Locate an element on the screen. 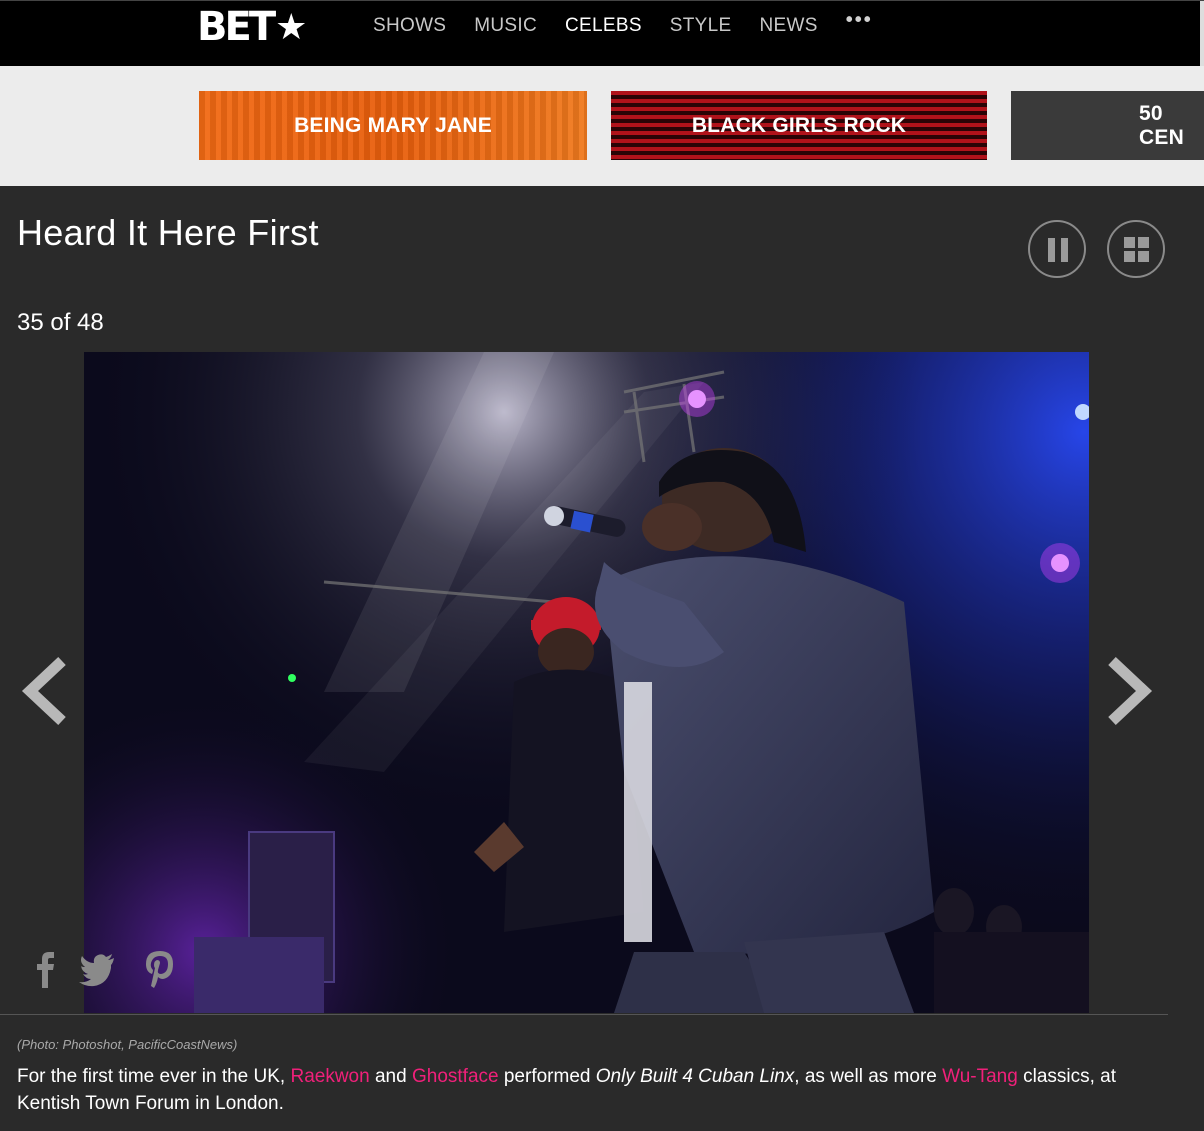  caption-text: and is located at coordinates (390, 1076).